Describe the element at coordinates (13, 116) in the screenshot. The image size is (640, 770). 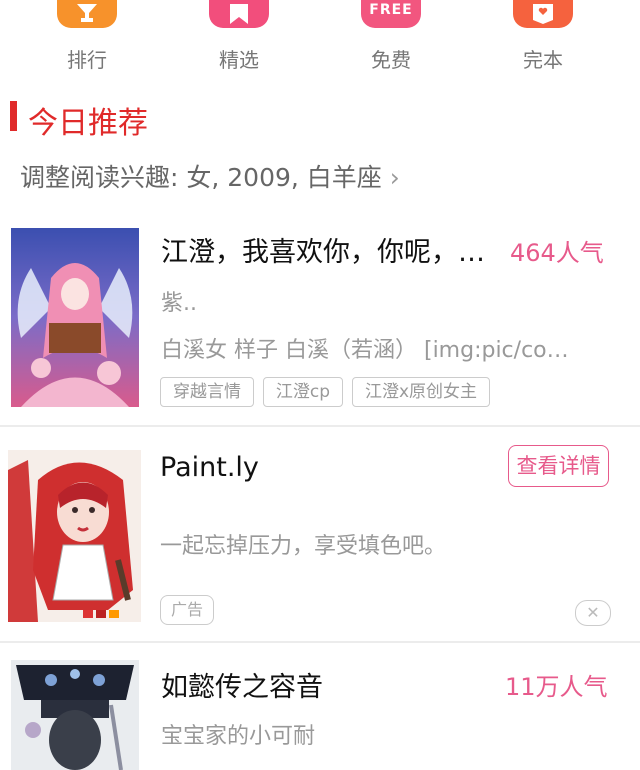
I see `section-accent-bar` at that location.